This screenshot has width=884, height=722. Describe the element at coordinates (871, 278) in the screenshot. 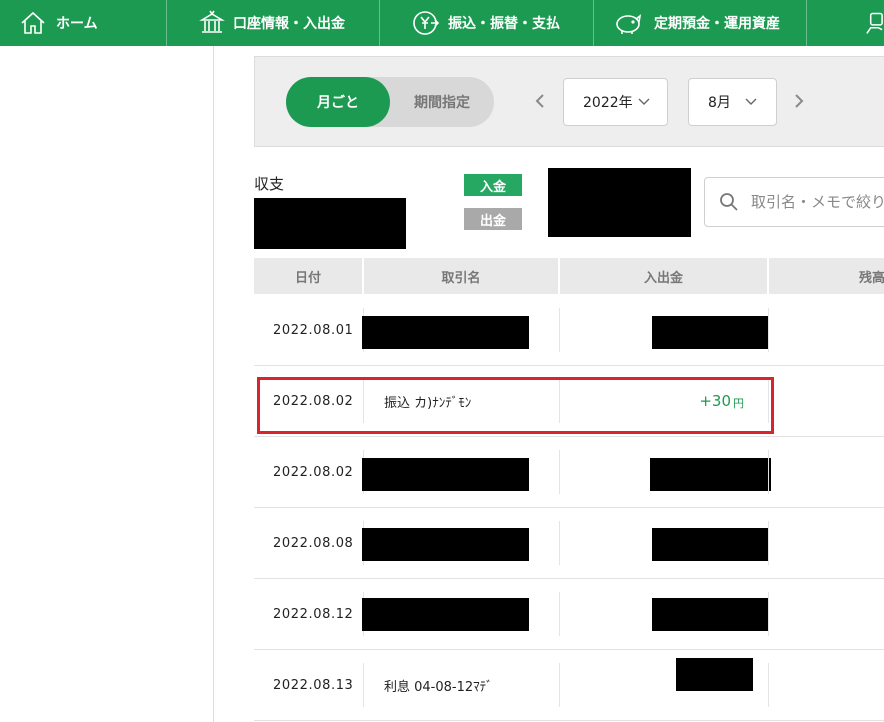

I see `header-balance: 残高` at that location.